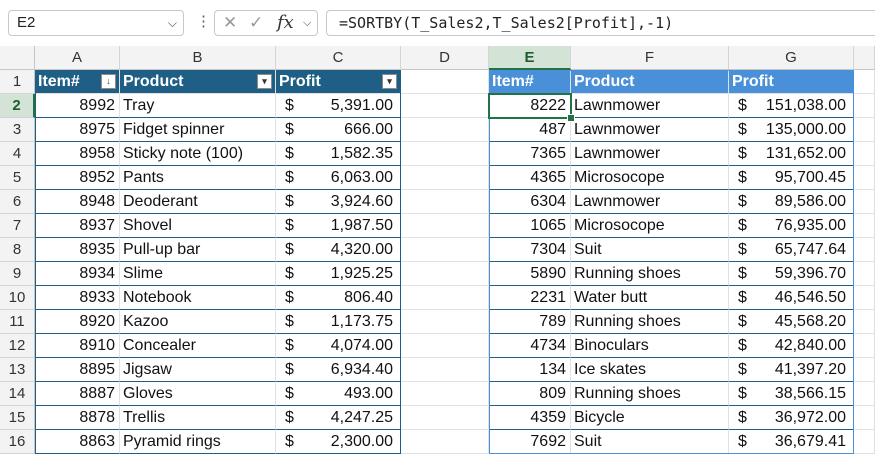  What do you see at coordinates (77, 250) in the screenshot?
I see `table1-cell-item: 8935` at bounding box center [77, 250].